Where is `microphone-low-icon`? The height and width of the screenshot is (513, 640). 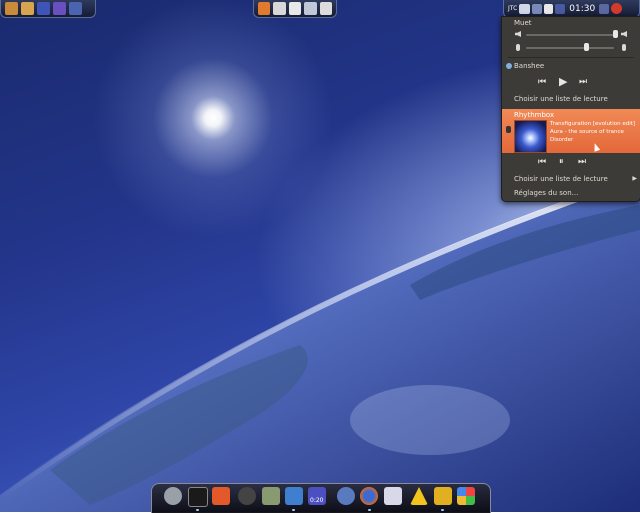
microphone-low-icon is located at coordinates (518, 47).